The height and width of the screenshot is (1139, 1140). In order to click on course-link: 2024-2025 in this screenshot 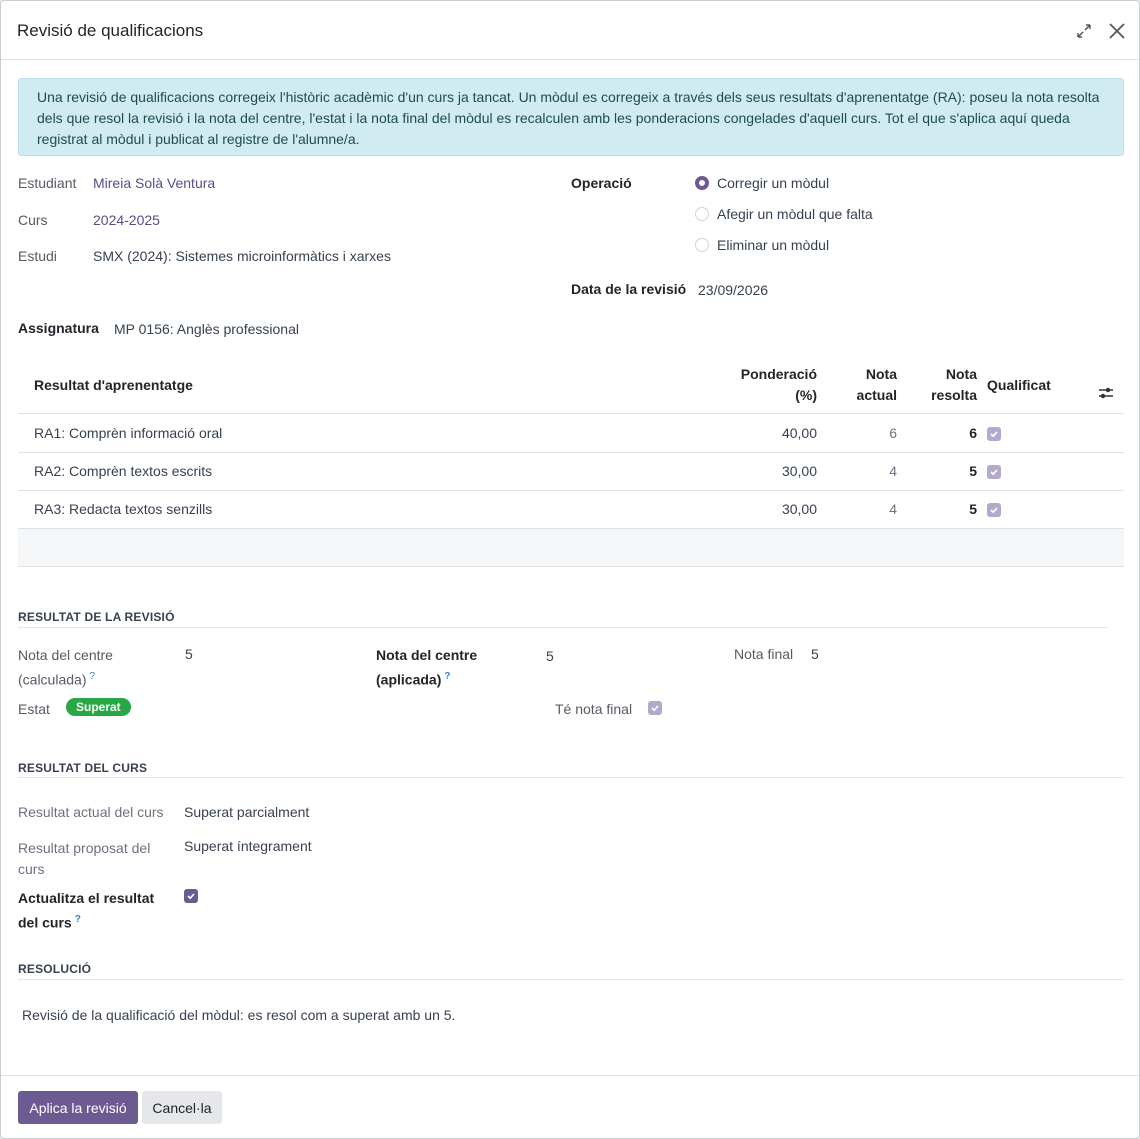, I will do `click(126, 220)`.